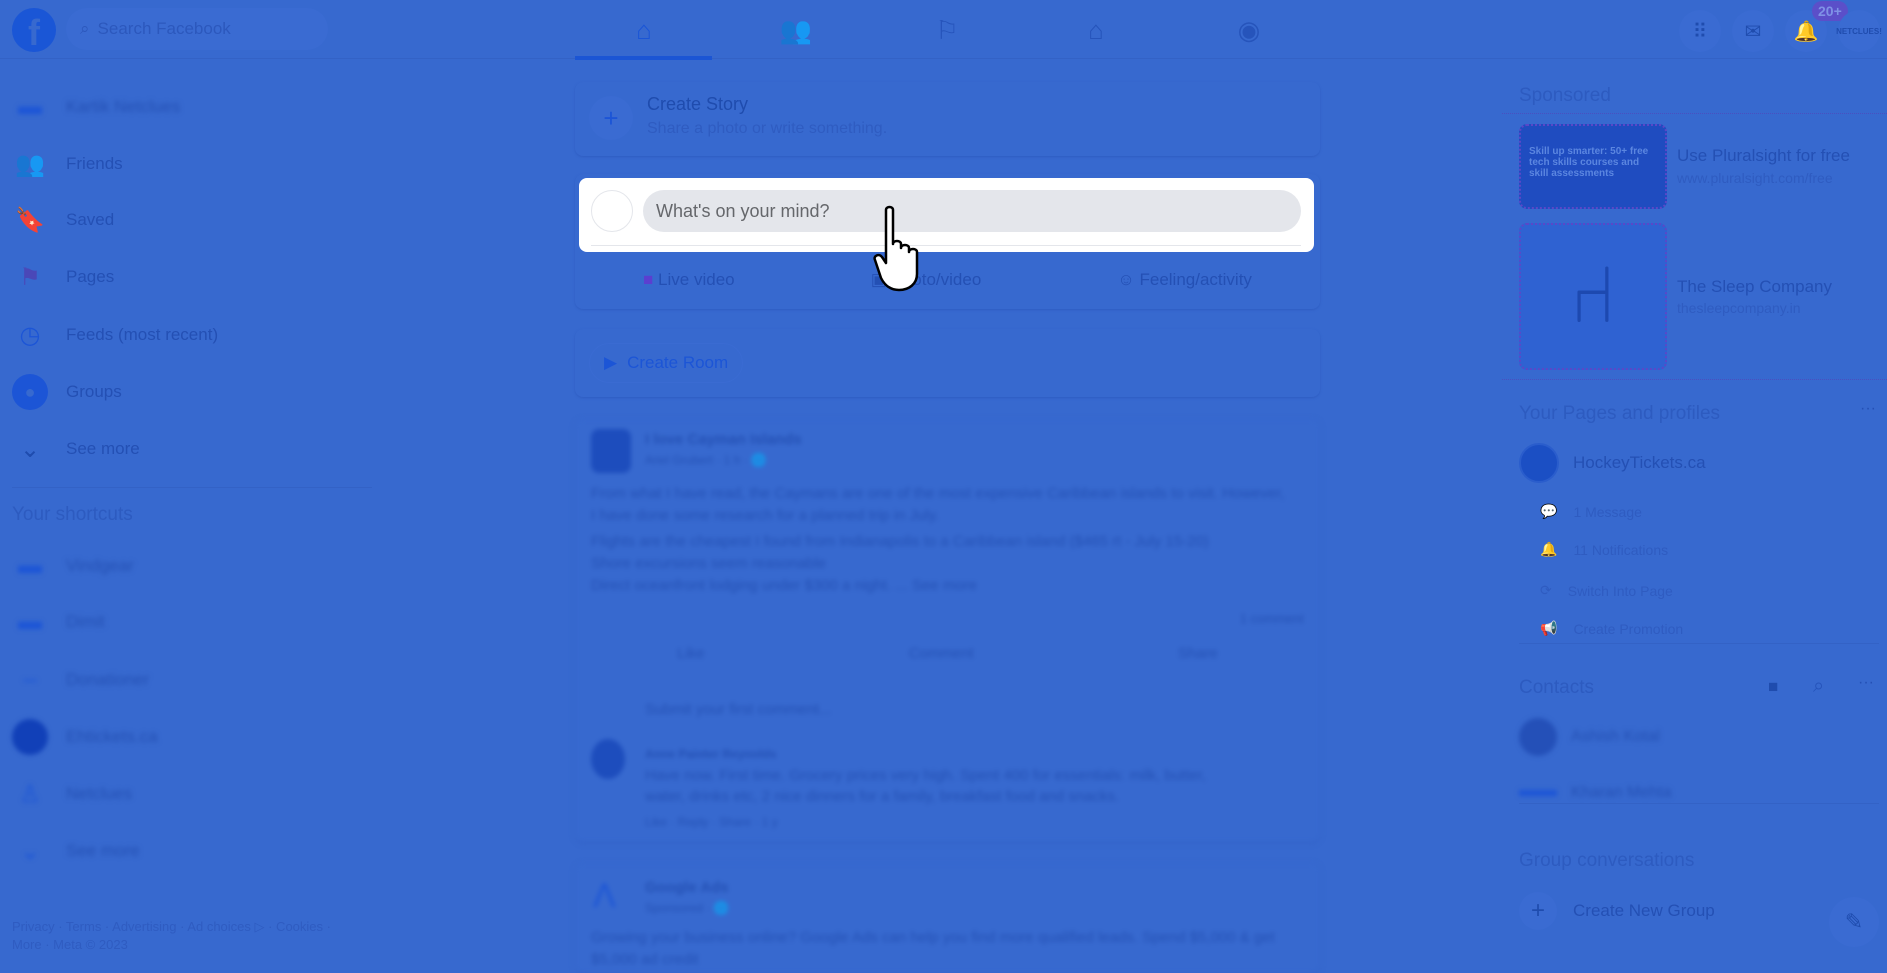 The image size is (1887, 973). Describe the element at coordinates (972, 211) in the screenshot. I see `whats-on-your-mind-input: What's on your mind?` at that location.